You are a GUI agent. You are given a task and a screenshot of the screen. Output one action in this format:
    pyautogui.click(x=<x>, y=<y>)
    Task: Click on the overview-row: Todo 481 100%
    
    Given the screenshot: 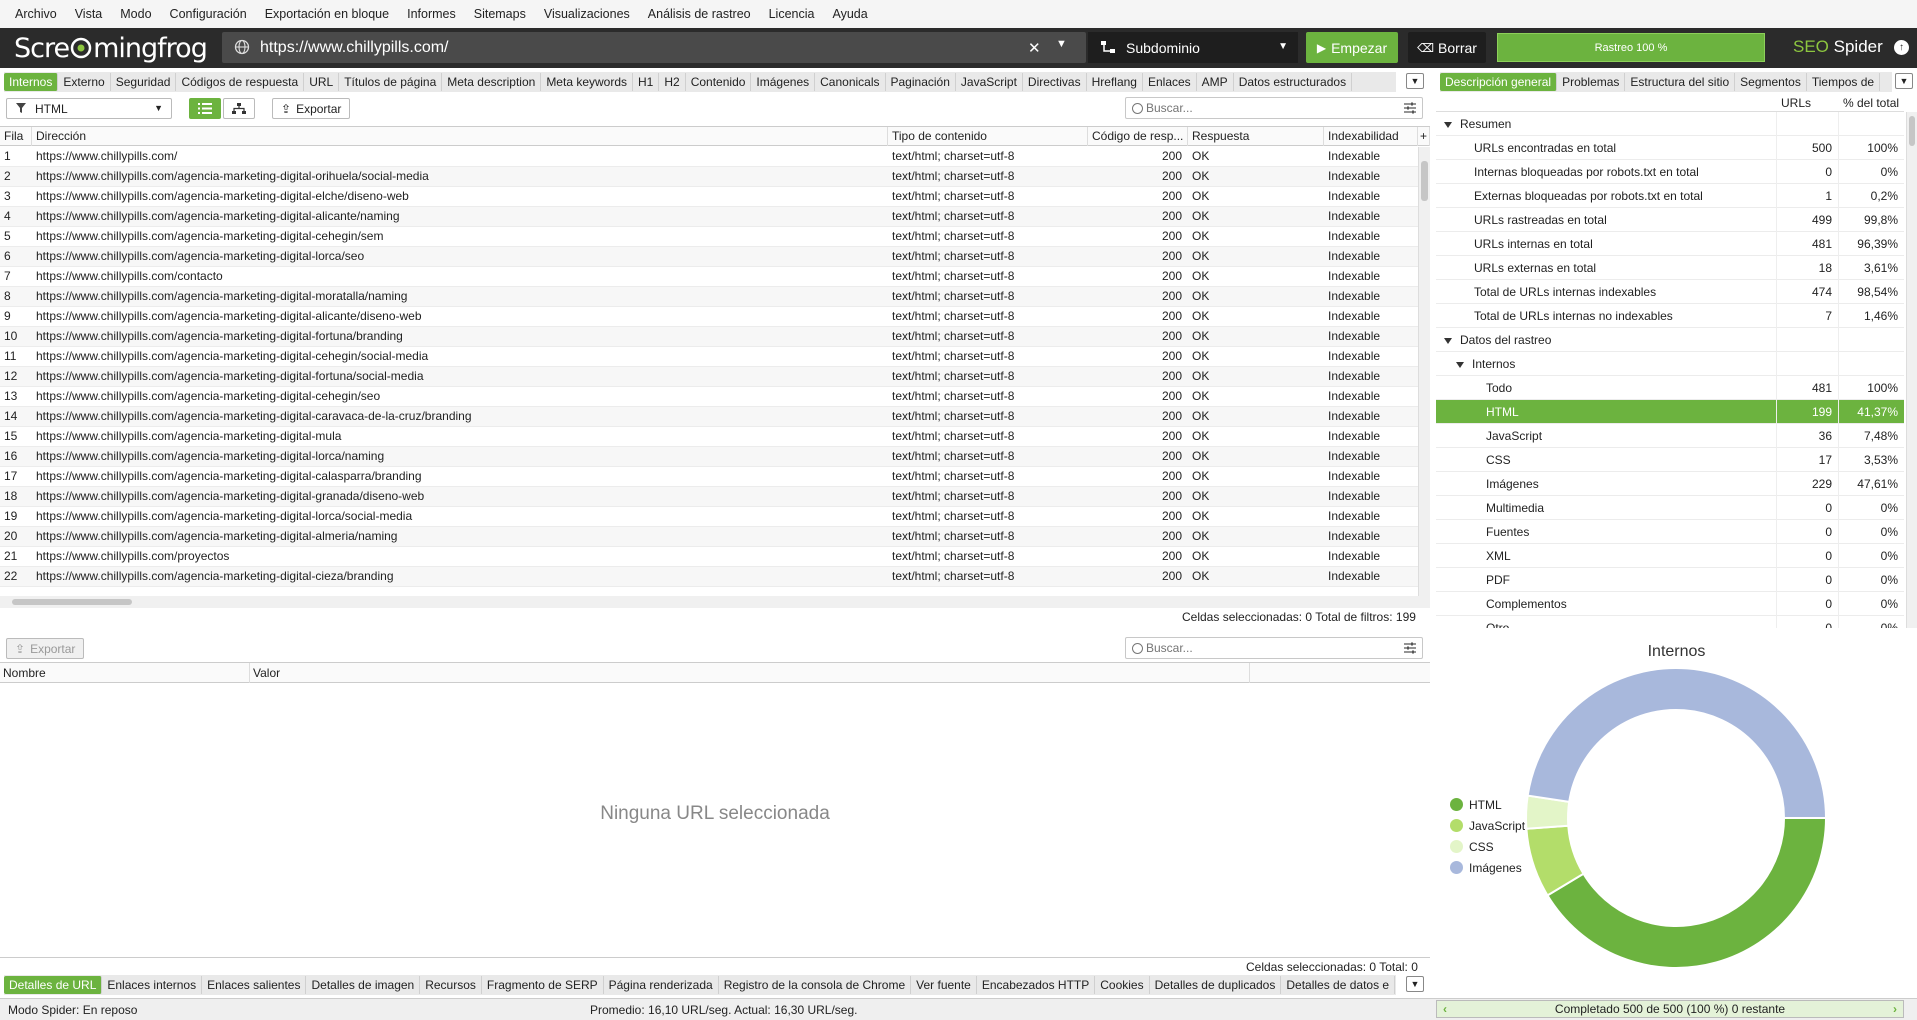 What is the action you would take?
    pyautogui.click(x=1670, y=388)
    